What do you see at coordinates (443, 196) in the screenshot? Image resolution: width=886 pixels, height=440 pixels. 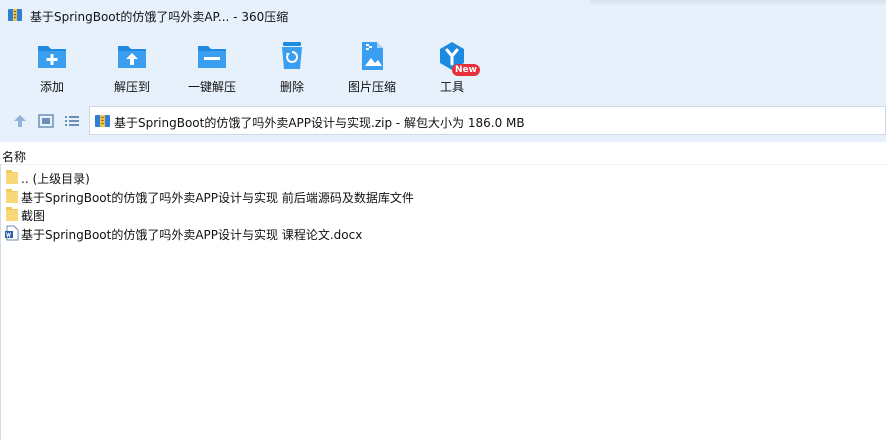 I see `list-item: 基于SpringBoot的仿饿了吗外卖APP设计与实现 前后端源码及数据库文件` at bounding box center [443, 196].